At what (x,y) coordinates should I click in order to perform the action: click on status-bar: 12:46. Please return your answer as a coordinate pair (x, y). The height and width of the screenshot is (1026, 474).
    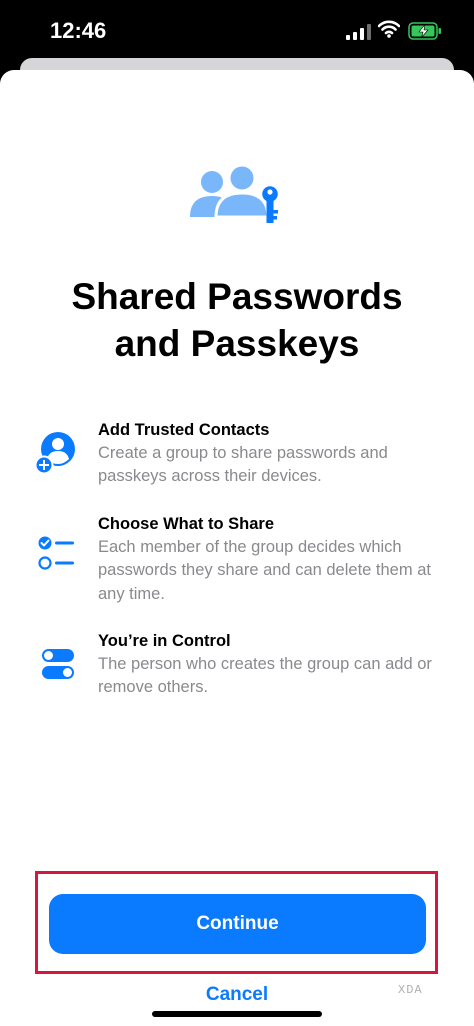
    Looking at the image, I should click on (237, 31).